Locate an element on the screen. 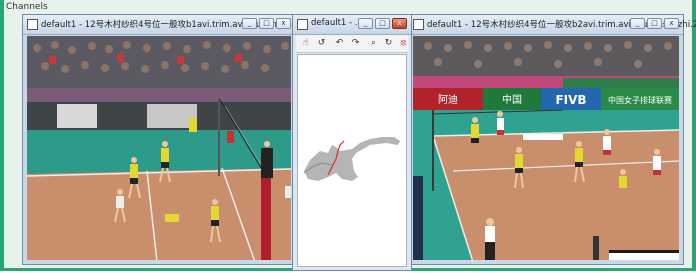 The image size is (696, 273). zoom-out-icon: ⌕ is located at coordinates (373, 43).